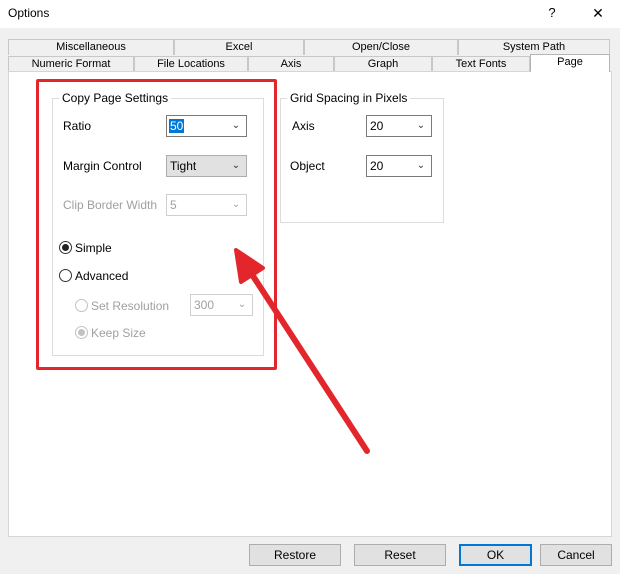  What do you see at coordinates (381, 47) in the screenshot?
I see `tab-open-close: Open/Close` at bounding box center [381, 47].